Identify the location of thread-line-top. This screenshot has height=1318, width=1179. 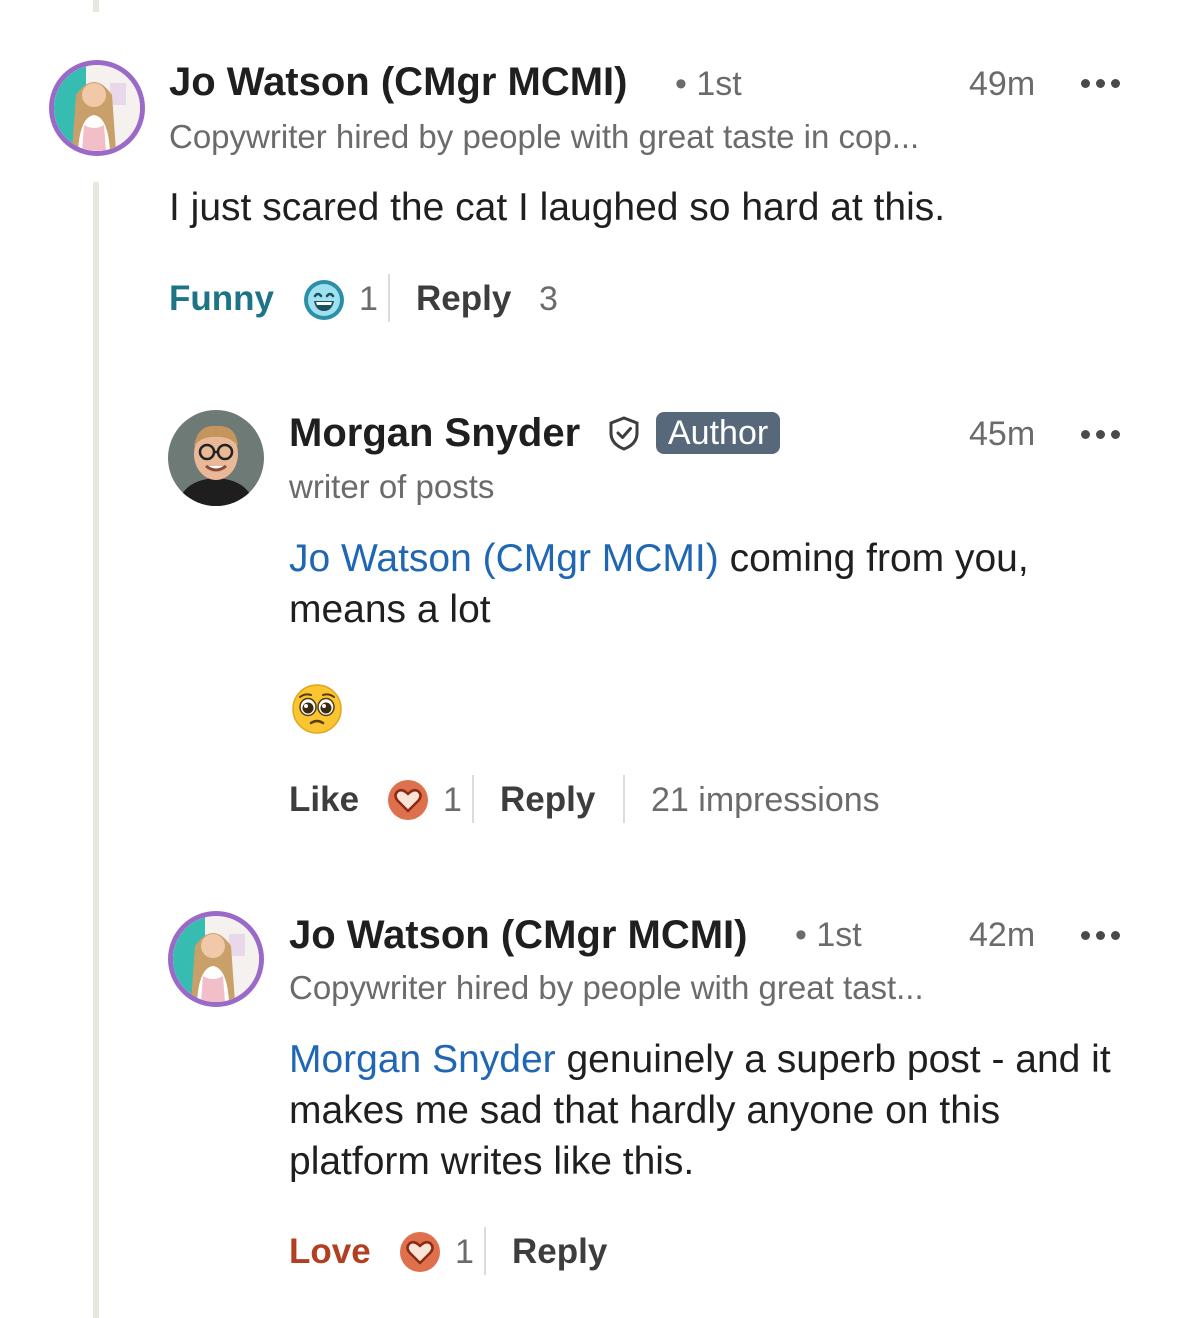
(96, 6).